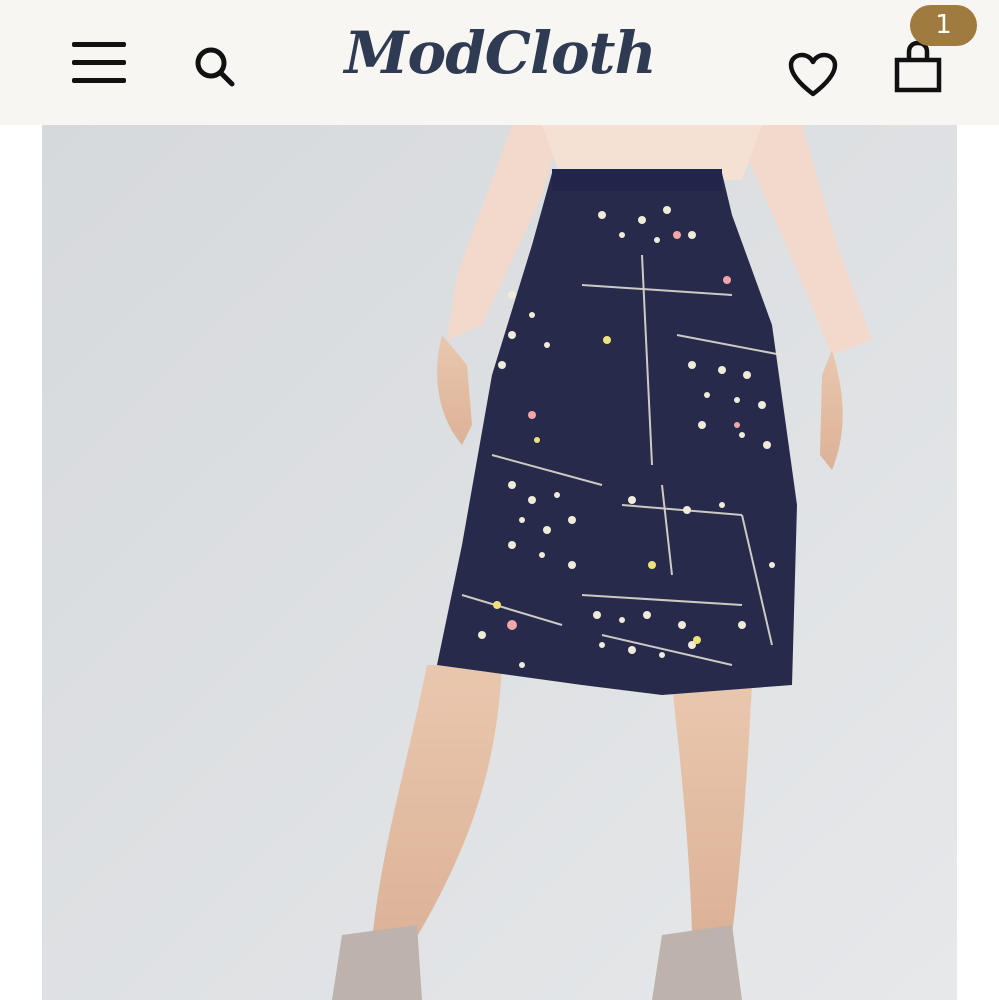 Image resolution: width=999 pixels, height=1000 pixels. Describe the element at coordinates (943, 25) in the screenshot. I see `cart-count-badge: 1` at that location.